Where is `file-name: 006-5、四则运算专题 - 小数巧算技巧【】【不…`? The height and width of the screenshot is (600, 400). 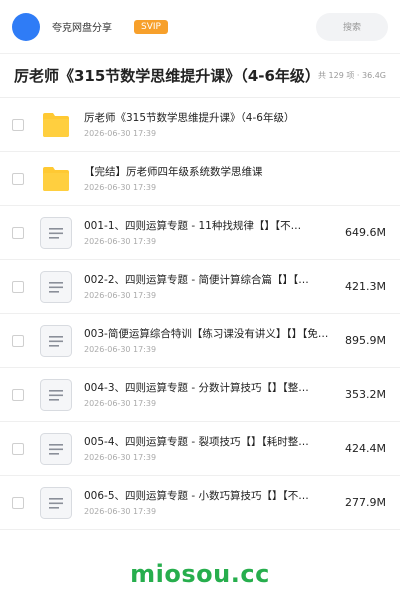 file-name: 006-5、四则运算专题 - 小数巧算技巧【】【不… is located at coordinates (196, 496).